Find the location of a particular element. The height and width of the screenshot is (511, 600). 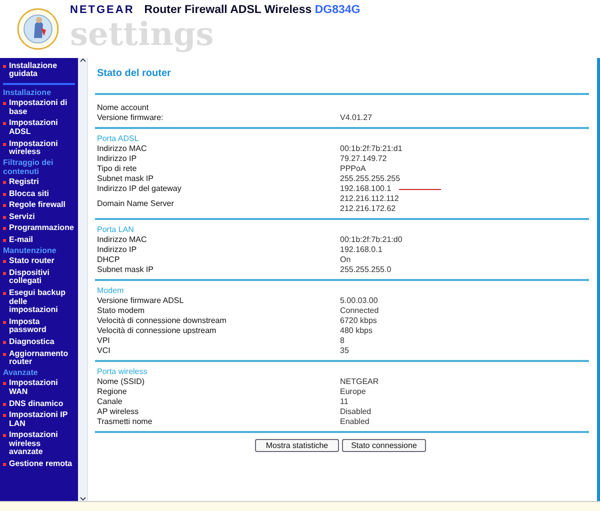

field-value: 8 is located at coordinates (342, 341).